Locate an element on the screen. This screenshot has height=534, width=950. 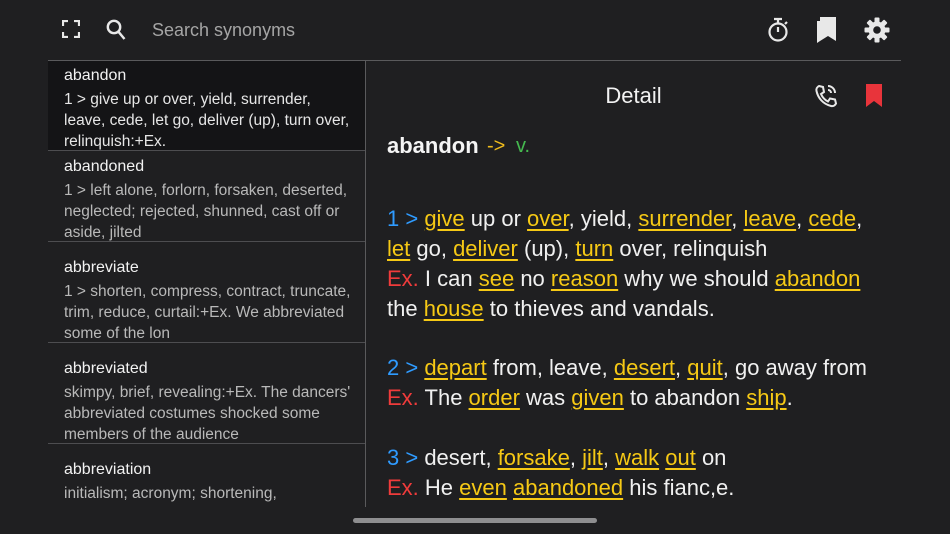
synonym-link: jilt is located at coordinates (592, 457).